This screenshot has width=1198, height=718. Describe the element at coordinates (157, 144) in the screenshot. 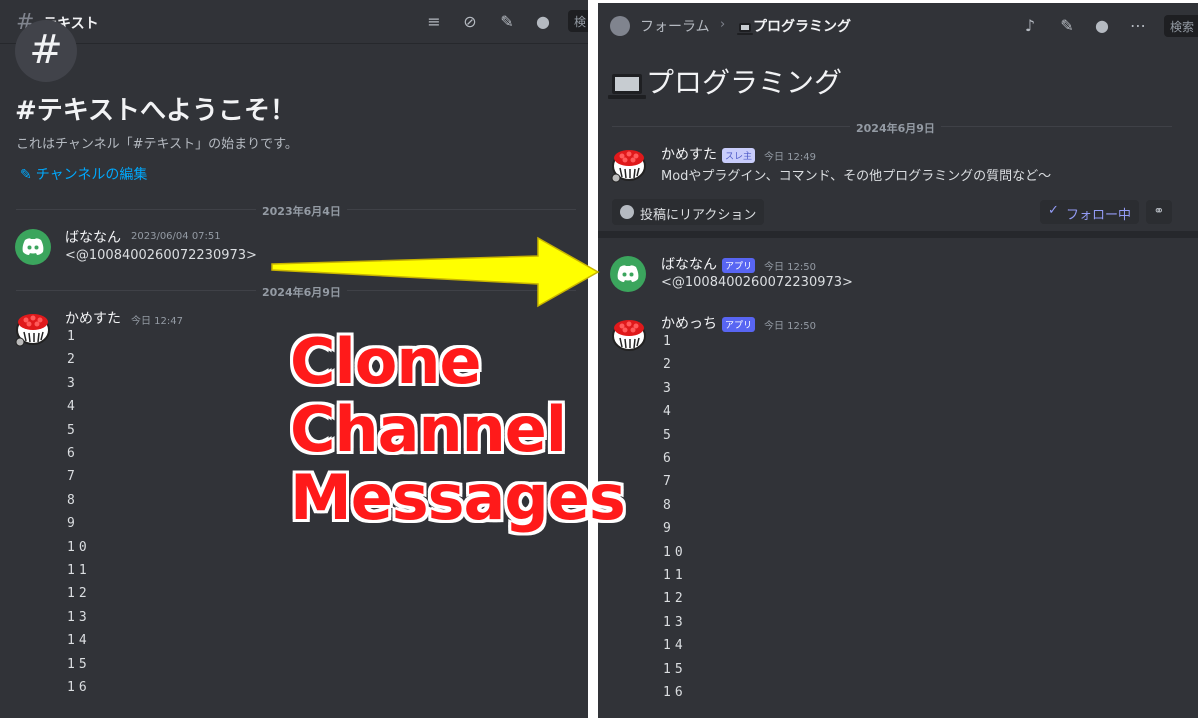

I see `channel-start-text: これはチャンネル「#テキスト」の始まりです。` at that location.